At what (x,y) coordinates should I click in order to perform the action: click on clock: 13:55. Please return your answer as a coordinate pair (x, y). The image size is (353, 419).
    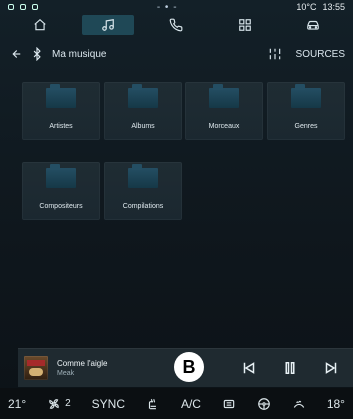
    Looking at the image, I should click on (333, 7).